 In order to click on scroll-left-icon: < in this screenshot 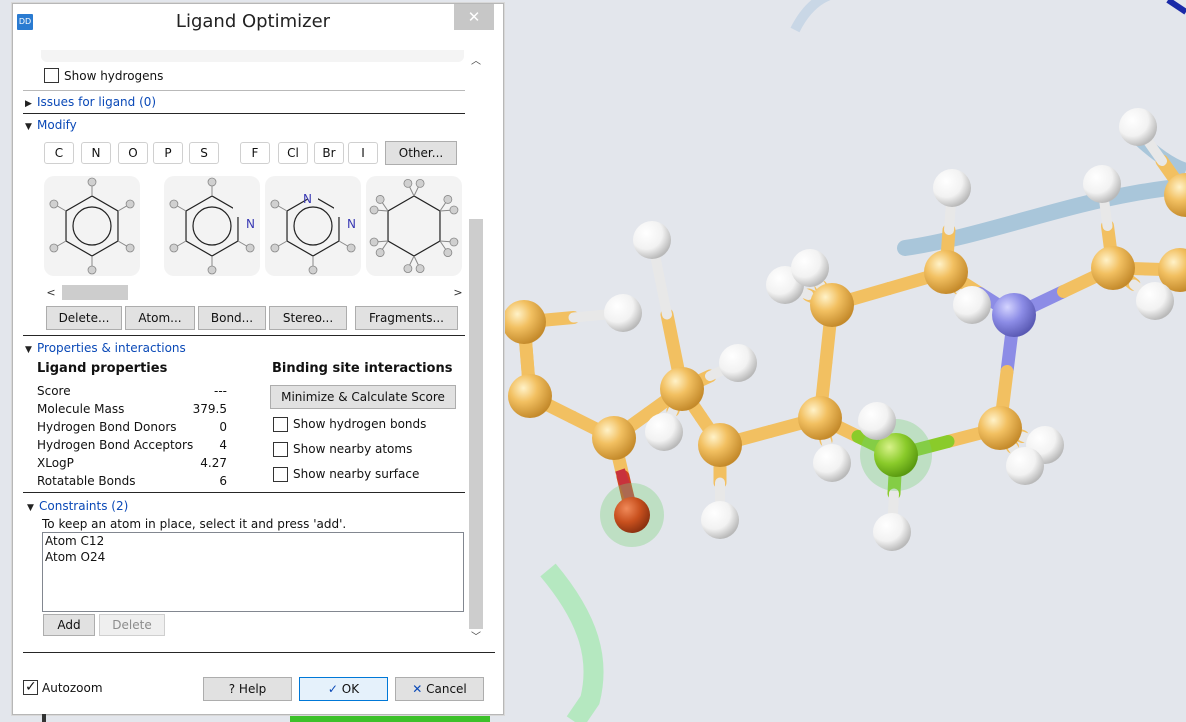, I will do `click(51, 292)`.